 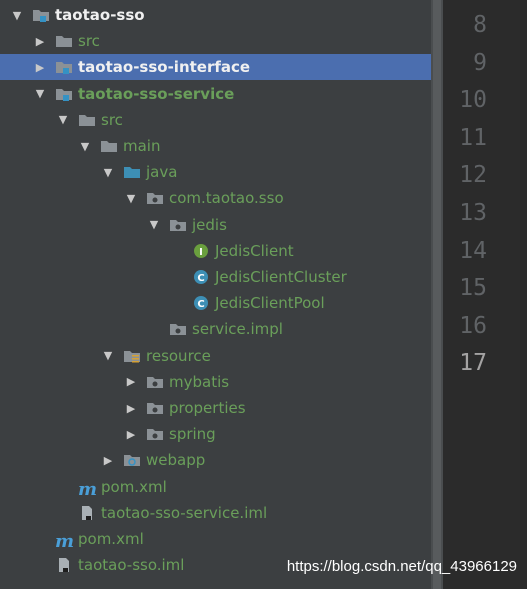 I want to click on line-number: 12, so click(x=473, y=175).